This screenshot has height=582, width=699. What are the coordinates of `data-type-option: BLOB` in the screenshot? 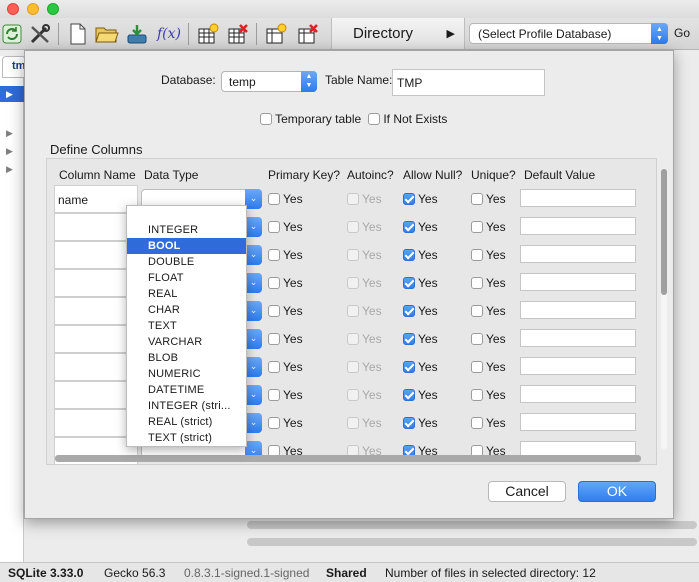 It's located at (186, 358).